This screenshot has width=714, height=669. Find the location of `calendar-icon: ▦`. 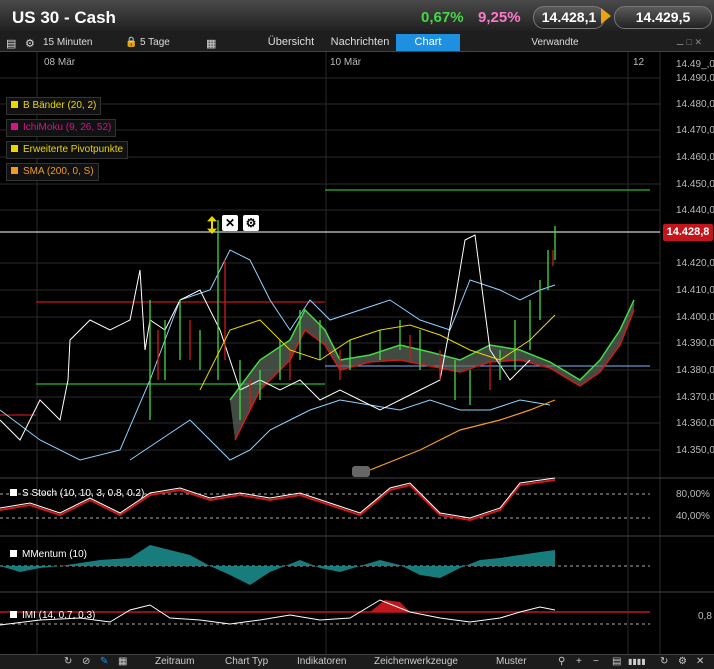

calendar-icon: ▦ is located at coordinates (211, 43).